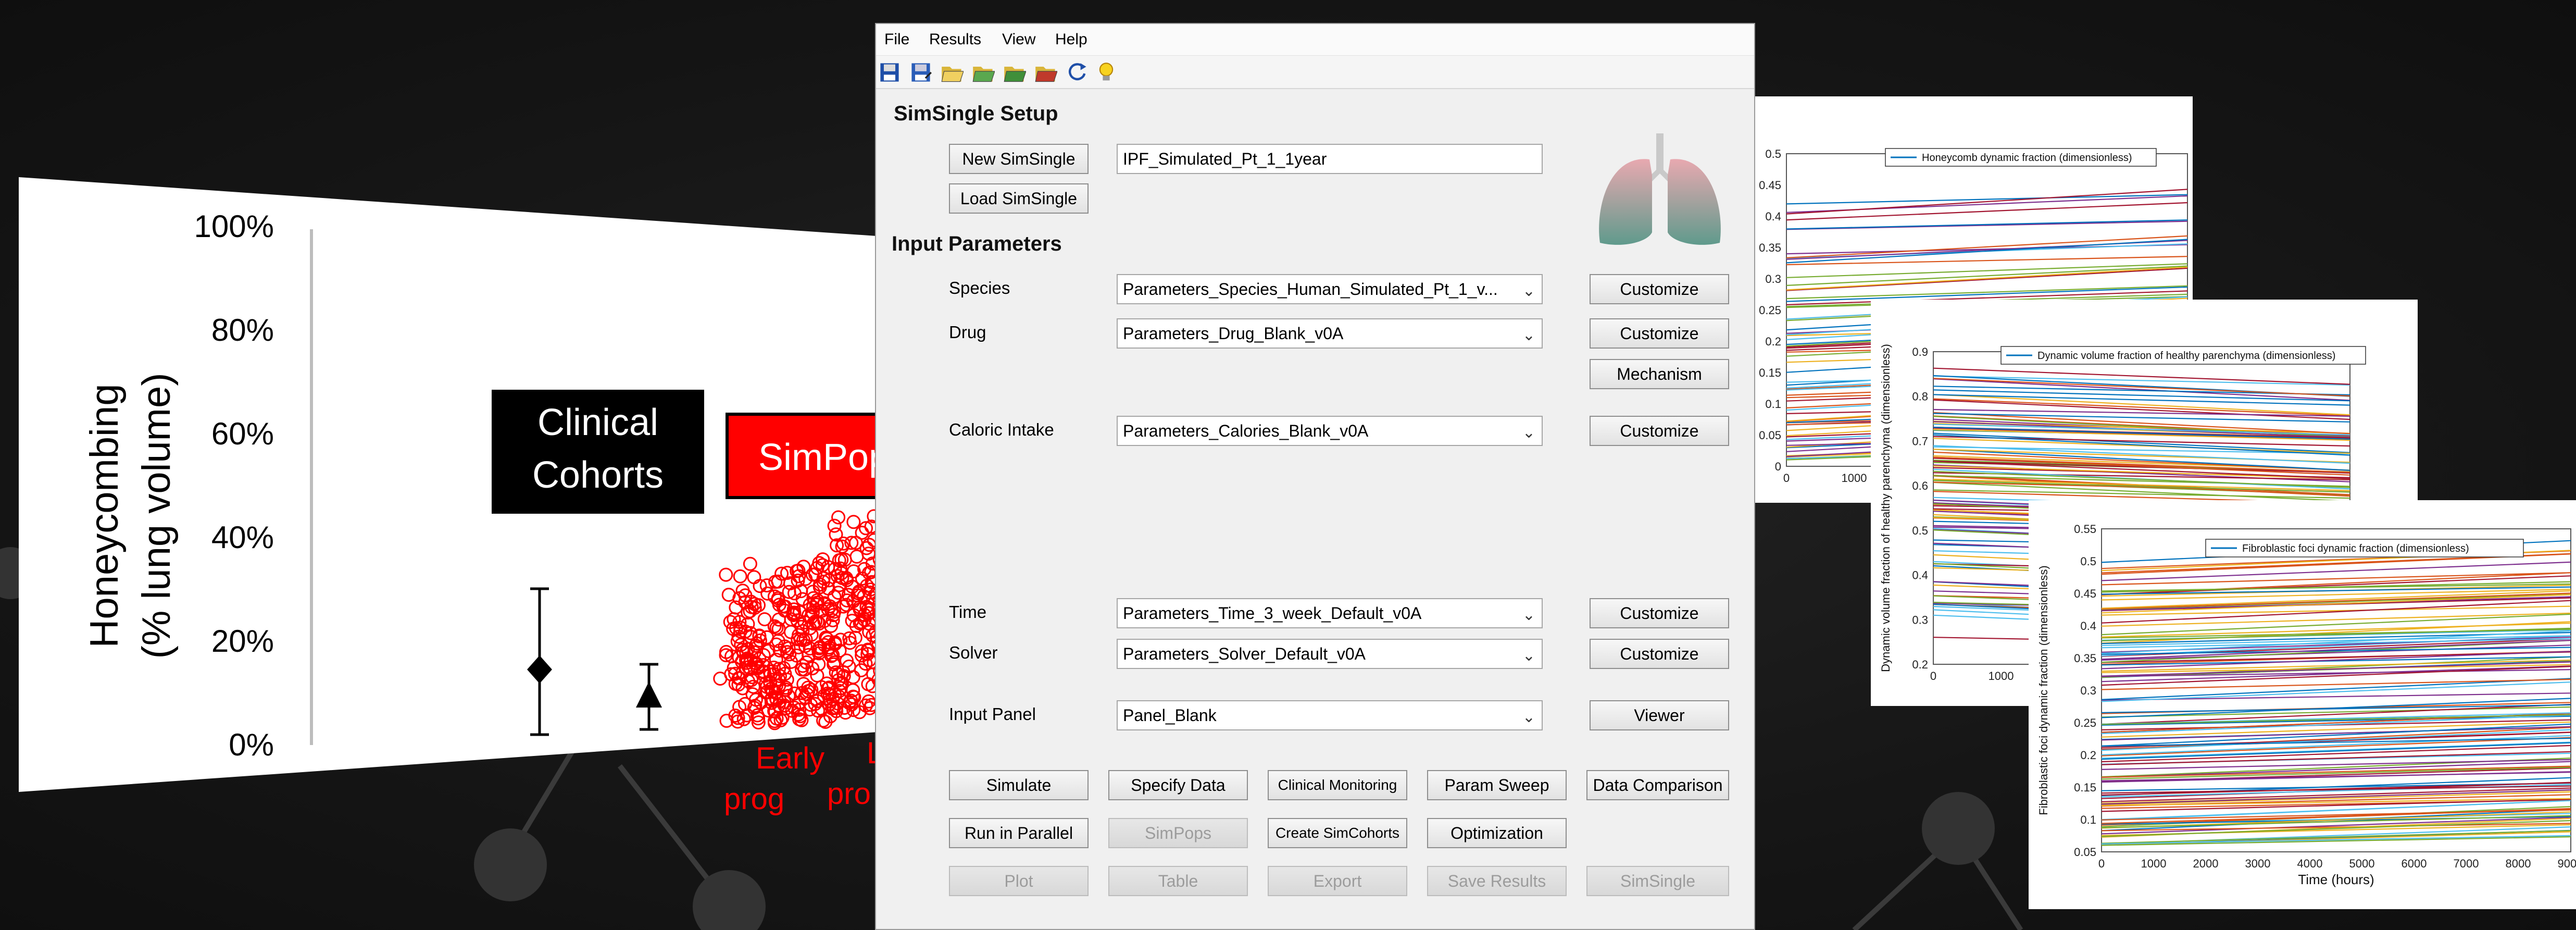  What do you see at coordinates (824, 458) in the screenshot?
I see `legend-simpops-text: SimPop` at bounding box center [824, 458].